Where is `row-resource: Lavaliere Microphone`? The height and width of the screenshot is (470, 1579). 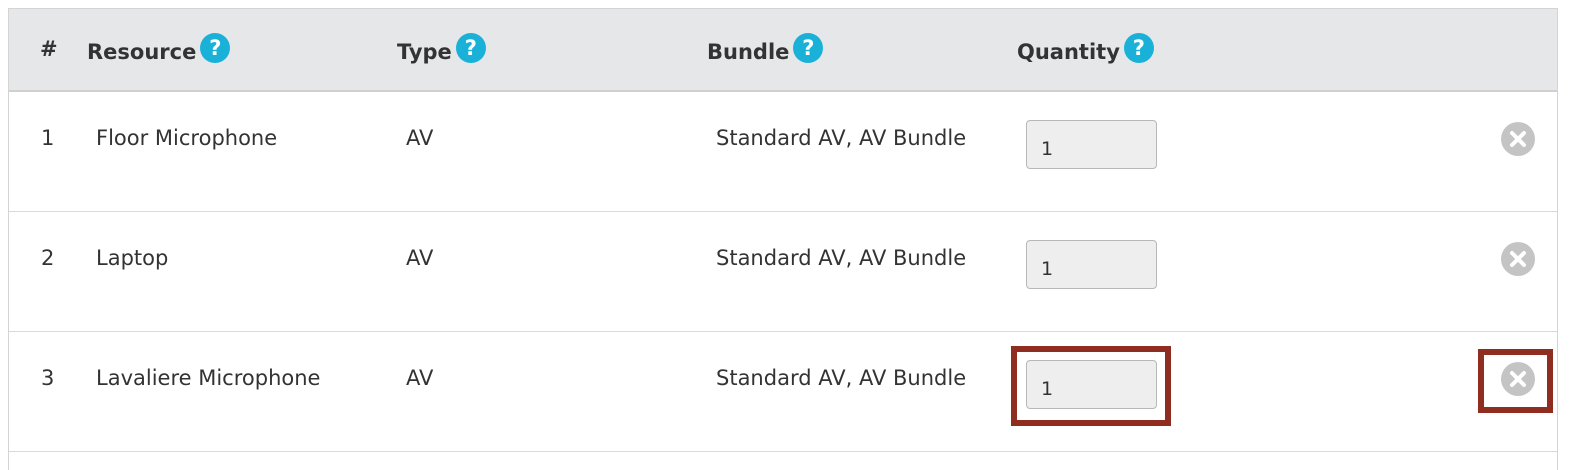 row-resource: Lavaliere Microphone is located at coordinates (208, 378).